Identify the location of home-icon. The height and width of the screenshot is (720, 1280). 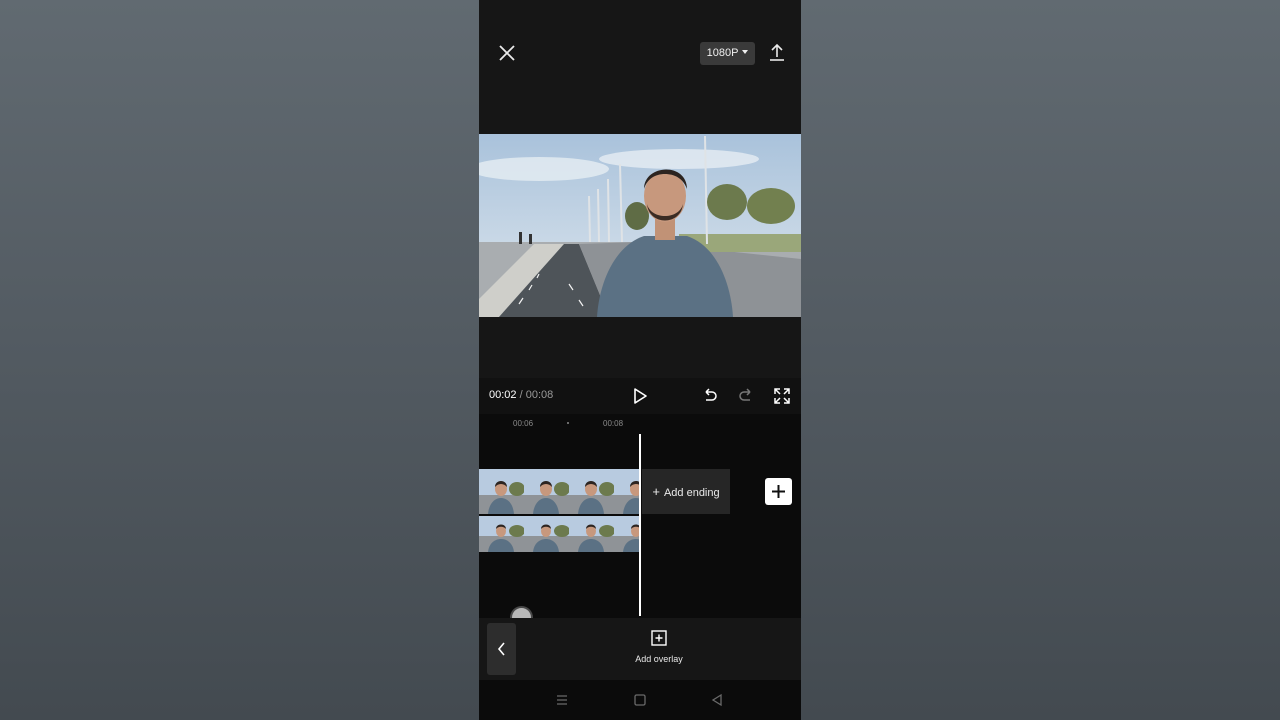
(640, 700).